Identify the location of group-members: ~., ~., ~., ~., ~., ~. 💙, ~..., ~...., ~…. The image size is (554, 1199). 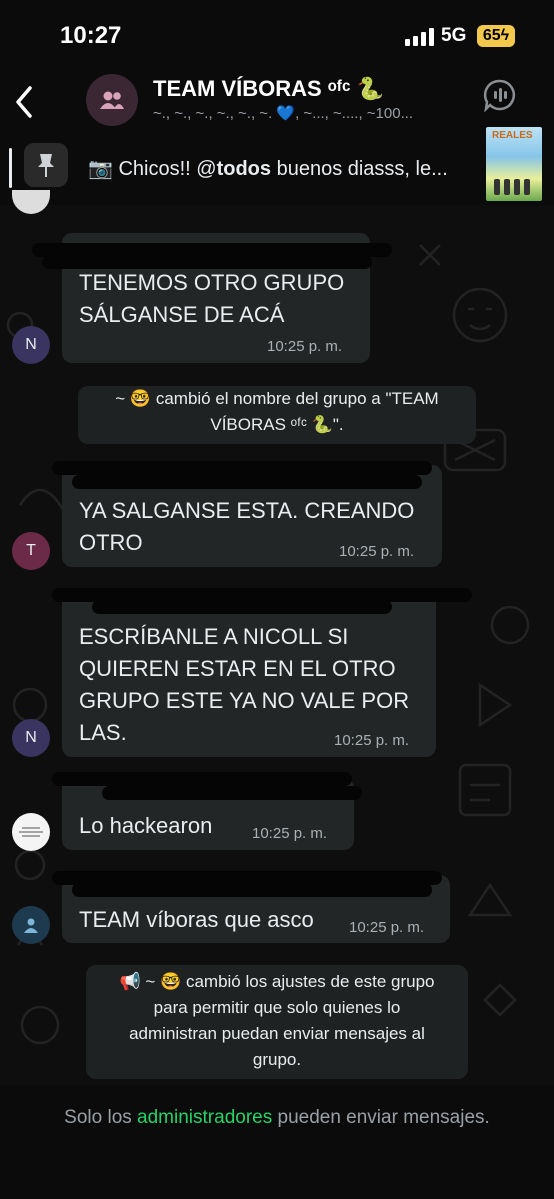
(313, 113).